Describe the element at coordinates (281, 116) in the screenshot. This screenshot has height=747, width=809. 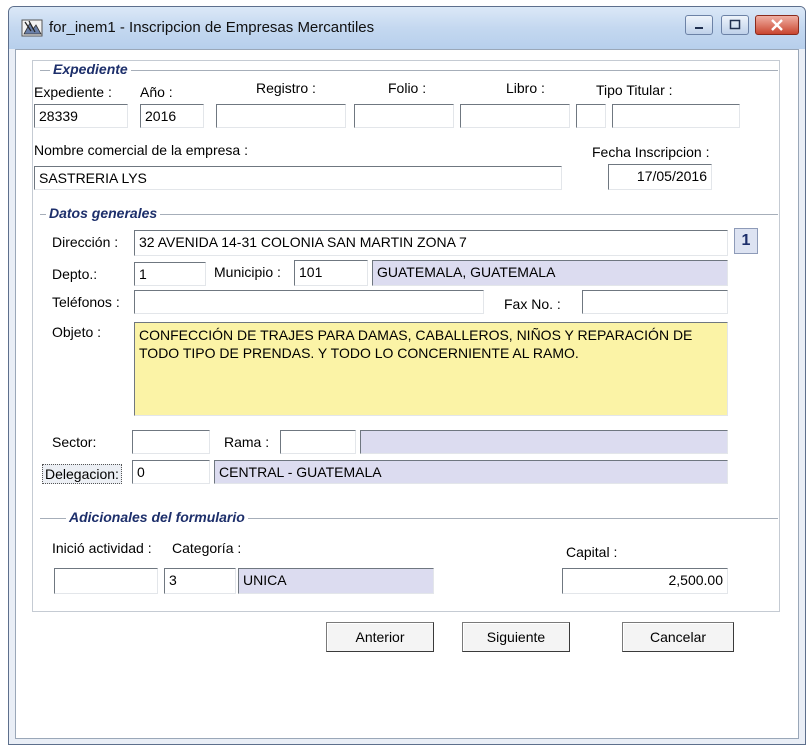
I see `registro-field` at that location.